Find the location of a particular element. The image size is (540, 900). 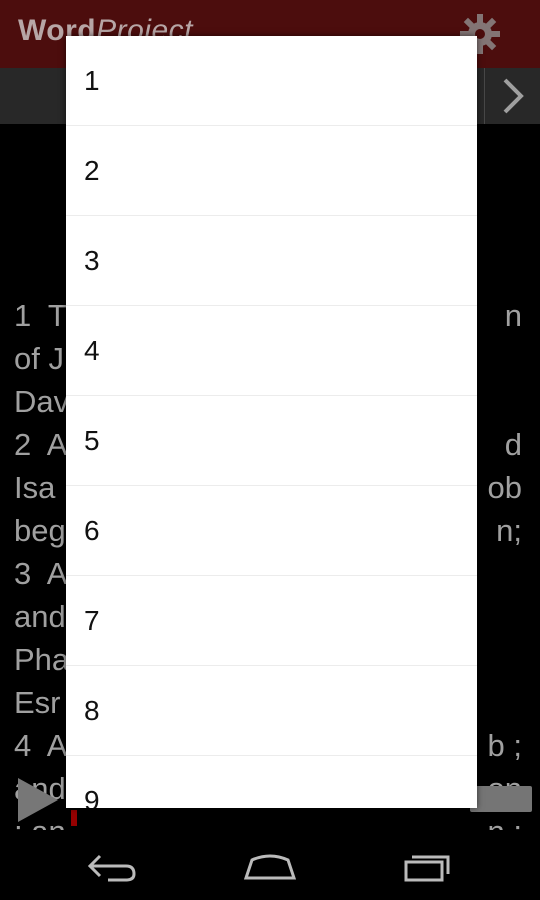

system-nav-bar is located at coordinates (270, 865).